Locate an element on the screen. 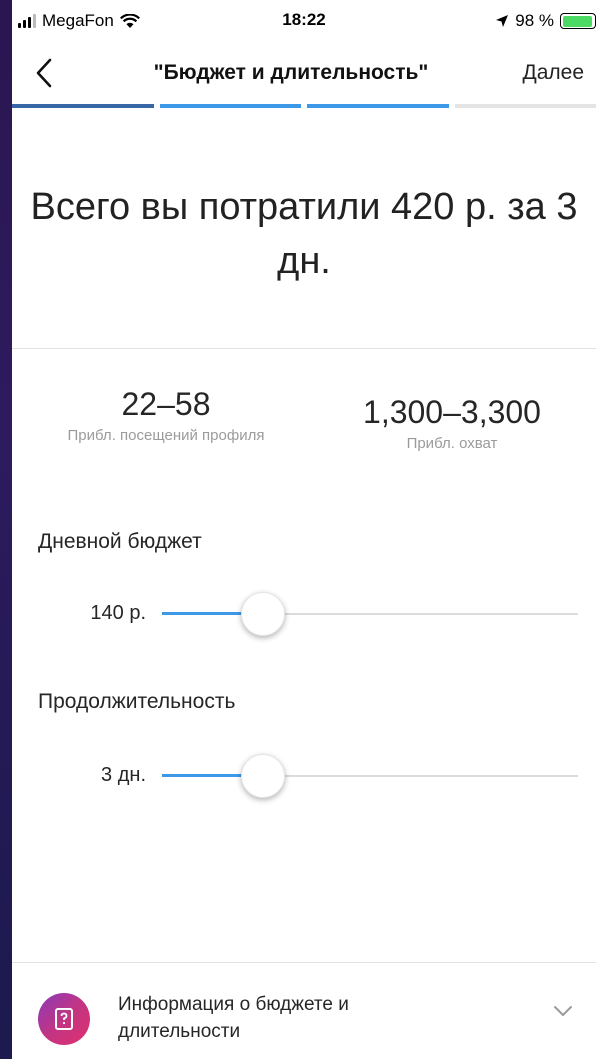 The height and width of the screenshot is (1059, 596). budget-info-text: Информация о бюджете и длительности is located at coordinates (233, 1018).